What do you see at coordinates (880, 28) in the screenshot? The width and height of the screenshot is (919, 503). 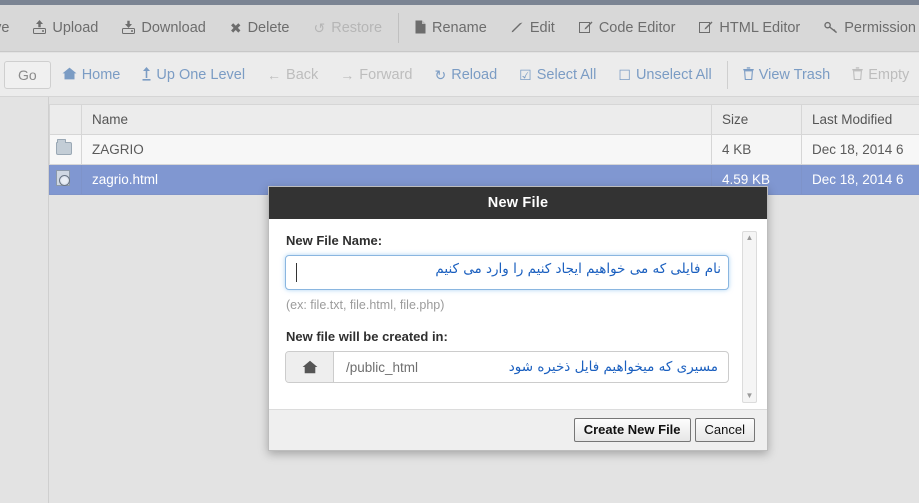 I see `toolbar-permissions-label: Permission` at bounding box center [880, 28].